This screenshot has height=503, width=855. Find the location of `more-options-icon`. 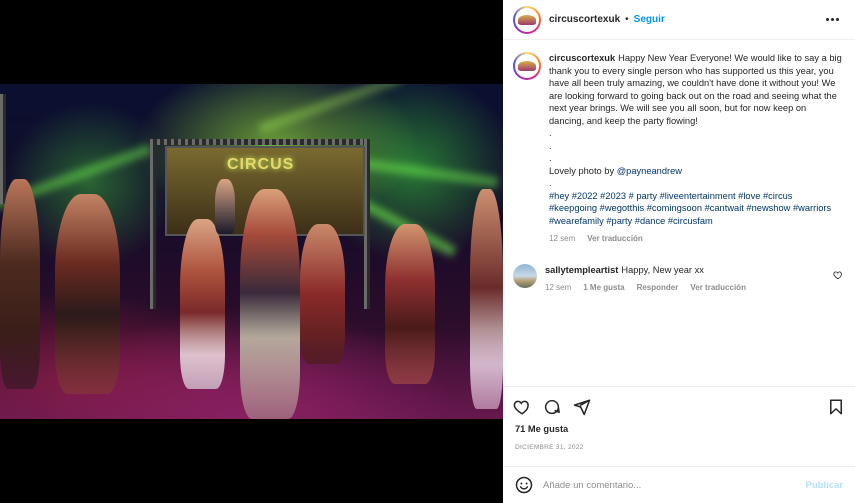

more-options-icon is located at coordinates (832, 19).